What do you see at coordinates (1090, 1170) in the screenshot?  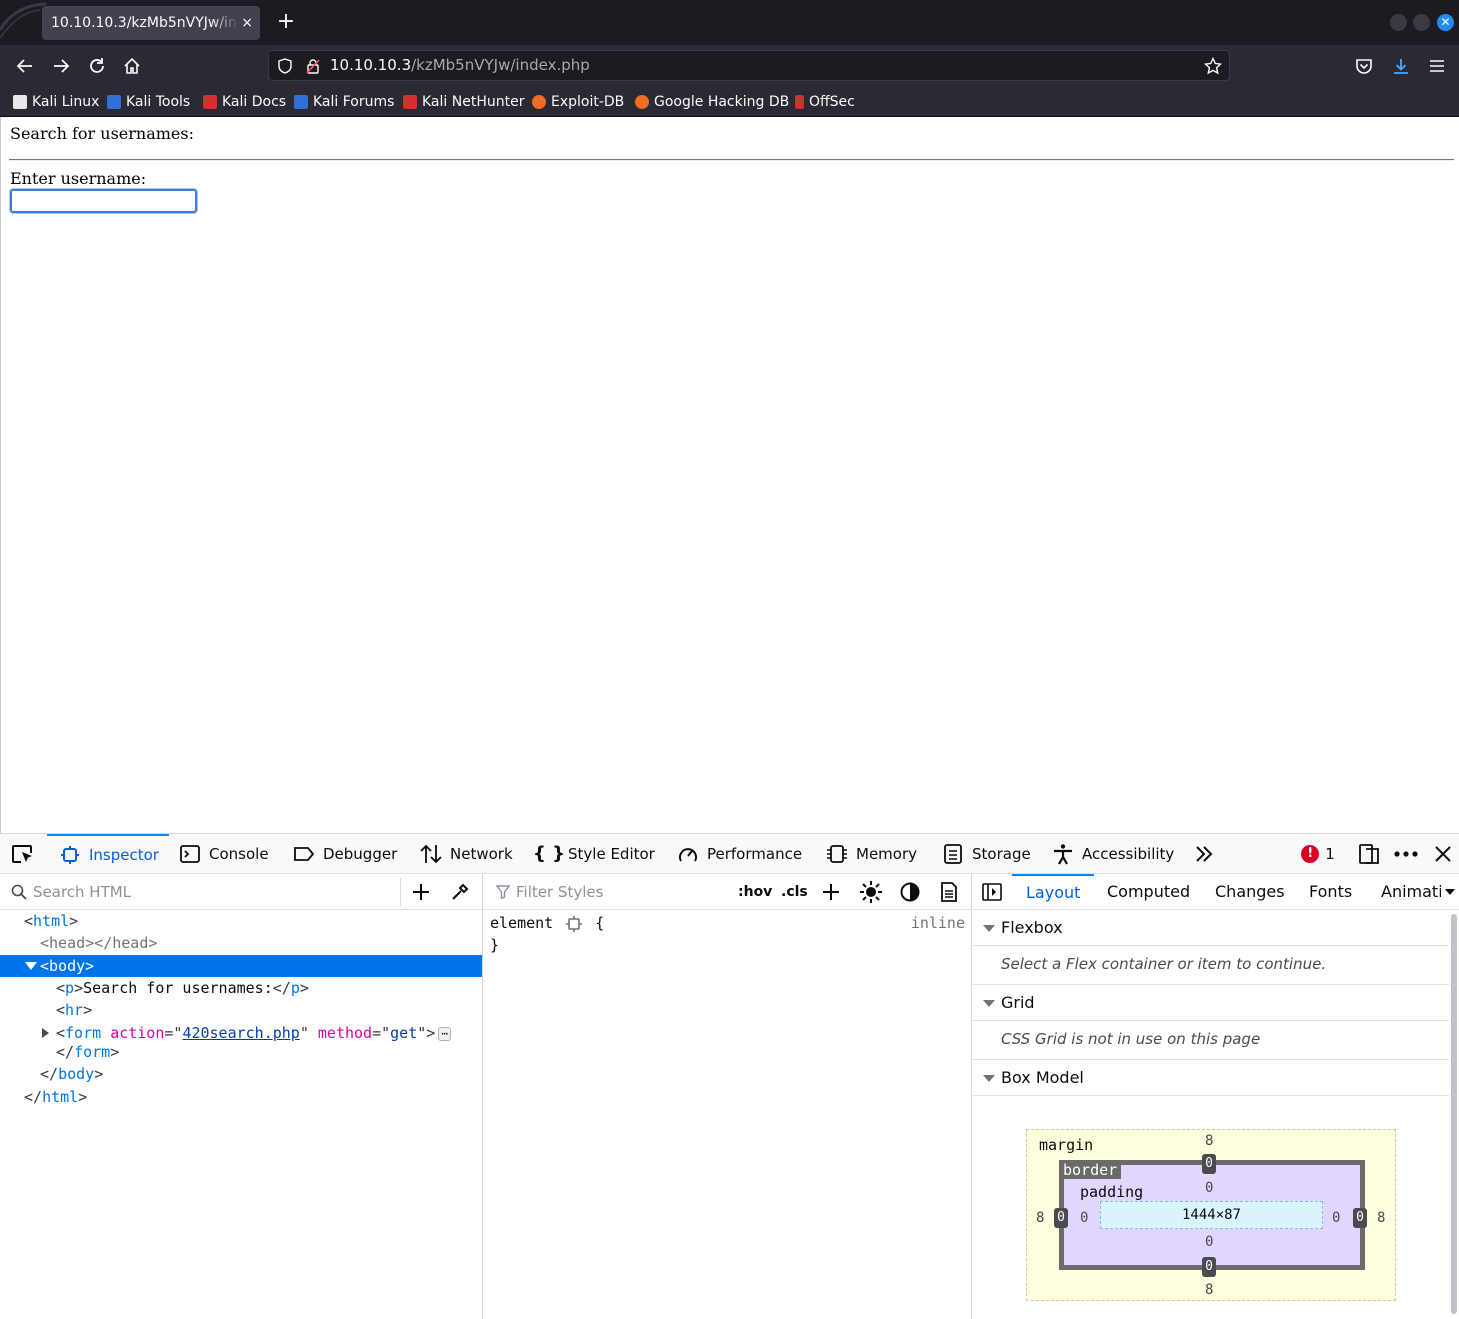 I see `border-label: border` at bounding box center [1090, 1170].